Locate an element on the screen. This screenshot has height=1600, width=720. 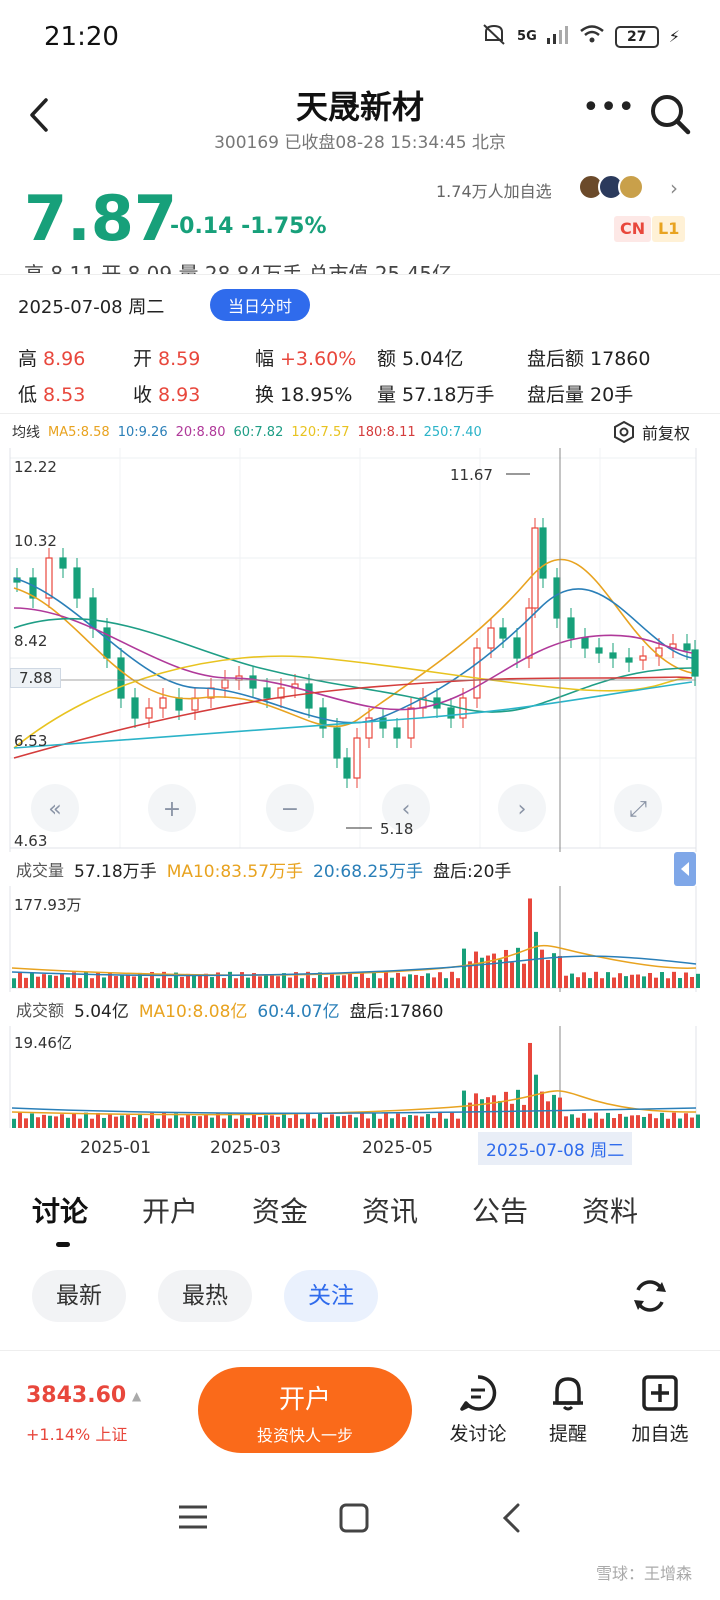
adjust-button: 前复权 is located at coordinates (651, 432).